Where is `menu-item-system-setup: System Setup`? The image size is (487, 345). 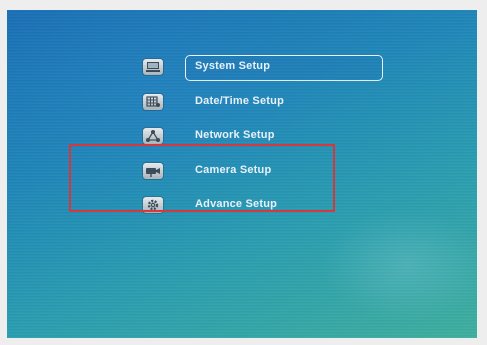
menu-item-system-setup: System Setup is located at coordinates (242, 68).